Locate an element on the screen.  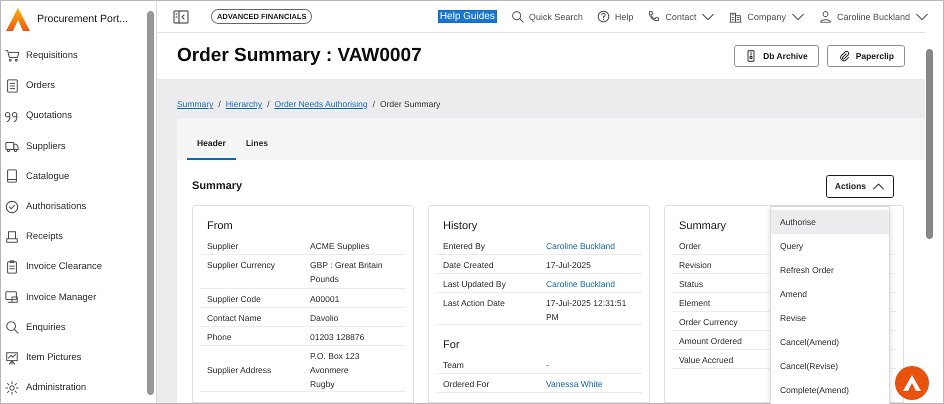
field-value: Rugby is located at coordinates (323, 384).